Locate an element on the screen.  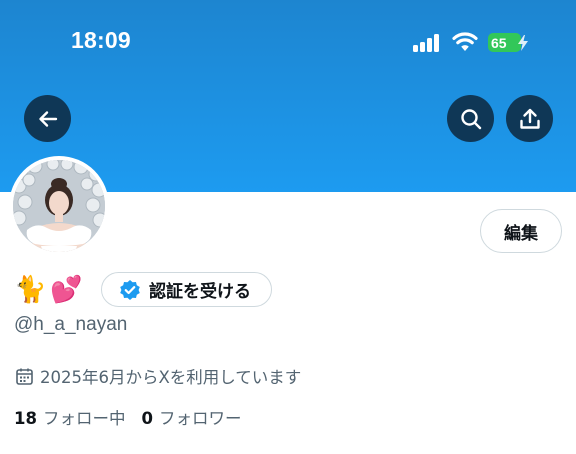
join-date-text: 2025年6月からXを利用しています is located at coordinates (171, 377).